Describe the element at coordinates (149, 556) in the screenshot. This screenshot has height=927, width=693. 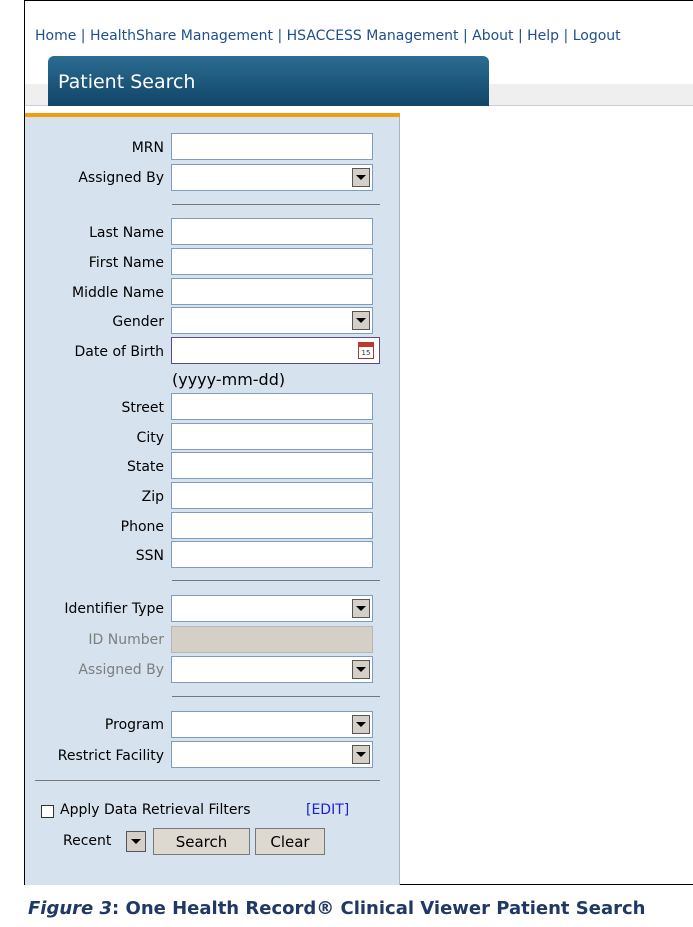
I see `ssn-label: SSN` at that location.